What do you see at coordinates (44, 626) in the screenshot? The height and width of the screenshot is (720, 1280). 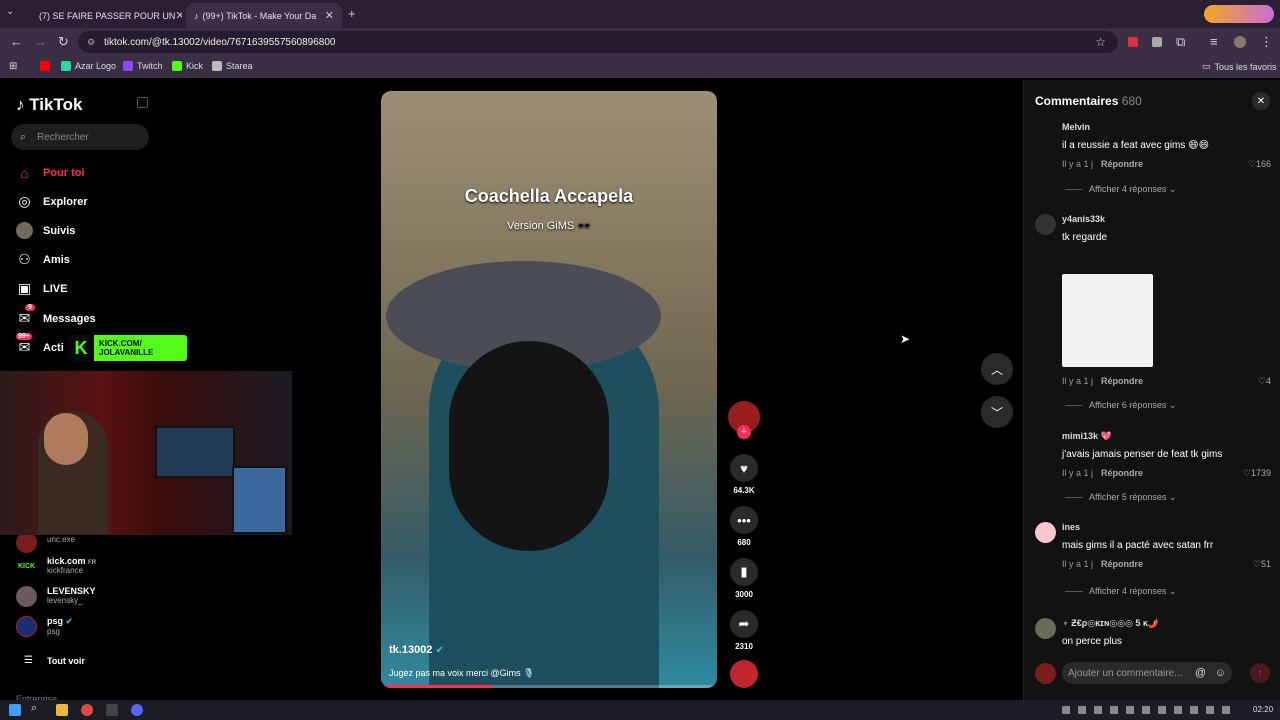 I see `account-item: psg ✔ psg` at bounding box center [44, 626].